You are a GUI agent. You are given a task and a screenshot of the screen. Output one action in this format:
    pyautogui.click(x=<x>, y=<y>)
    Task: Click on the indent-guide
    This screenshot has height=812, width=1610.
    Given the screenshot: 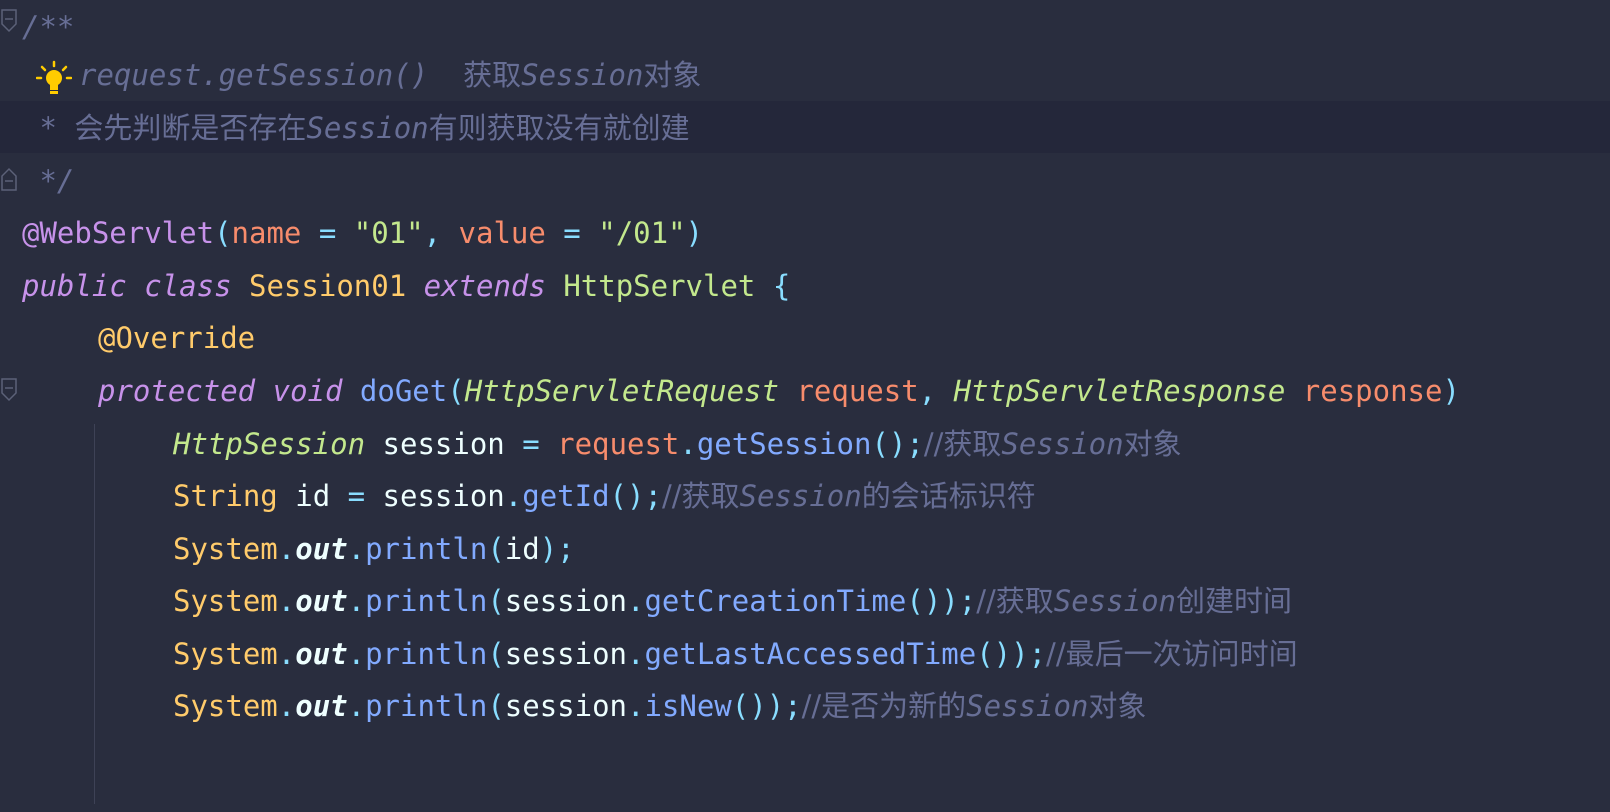 What is the action you would take?
    pyautogui.click(x=94, y=614)
    